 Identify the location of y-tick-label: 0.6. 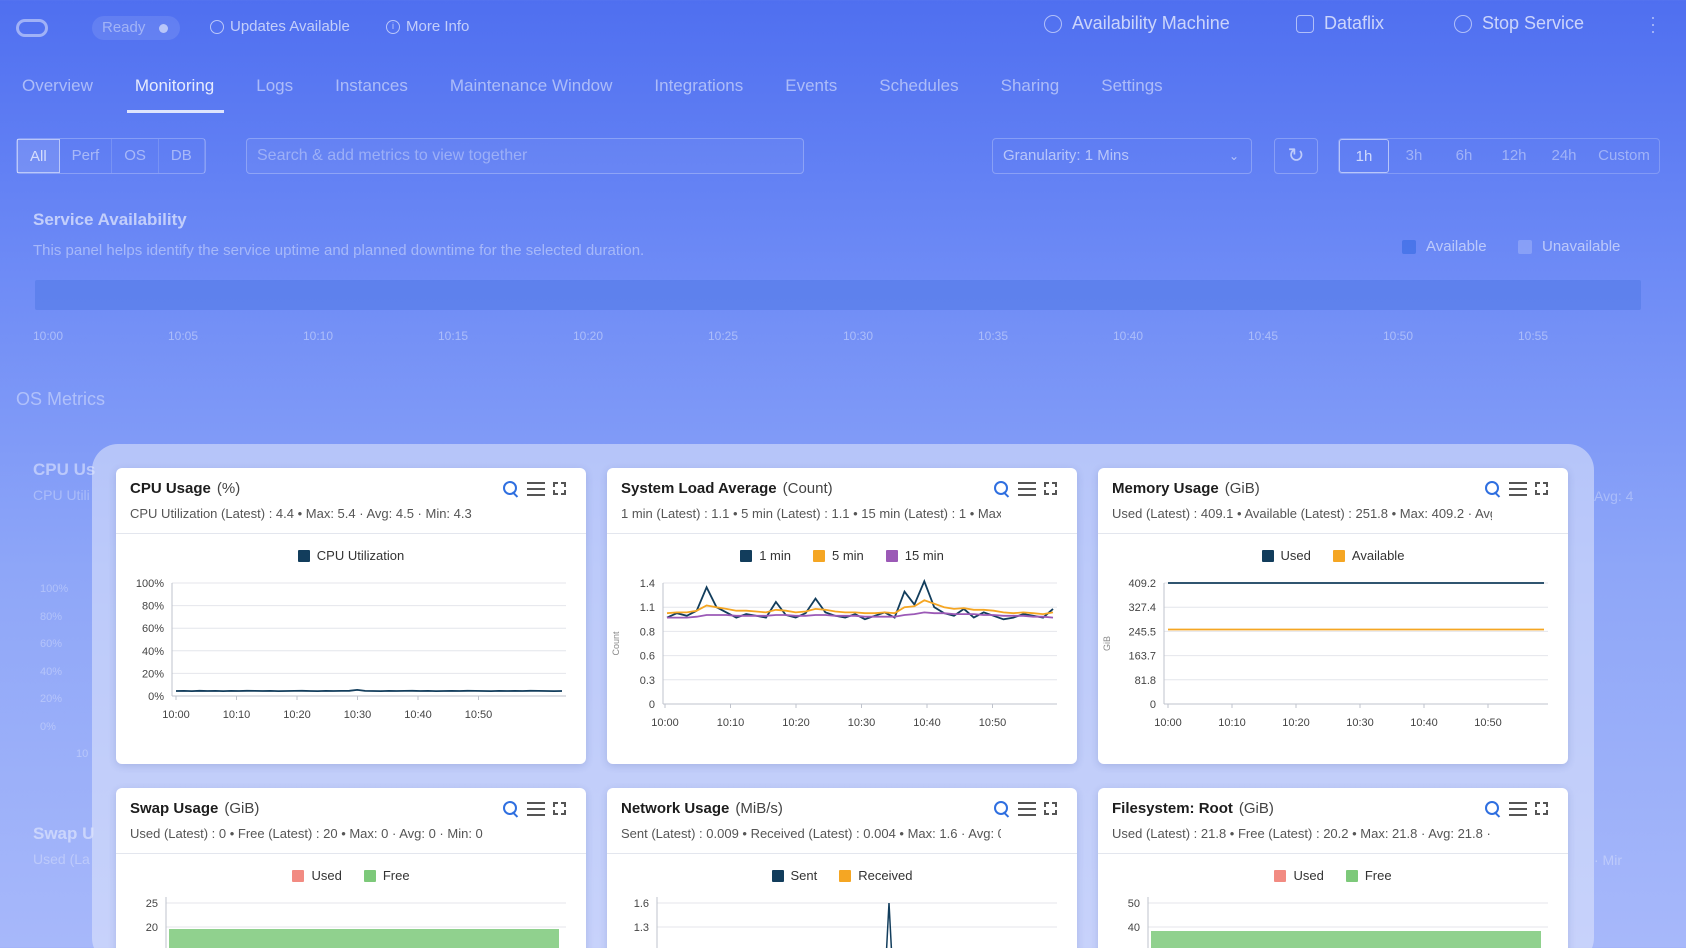
(647, 657).